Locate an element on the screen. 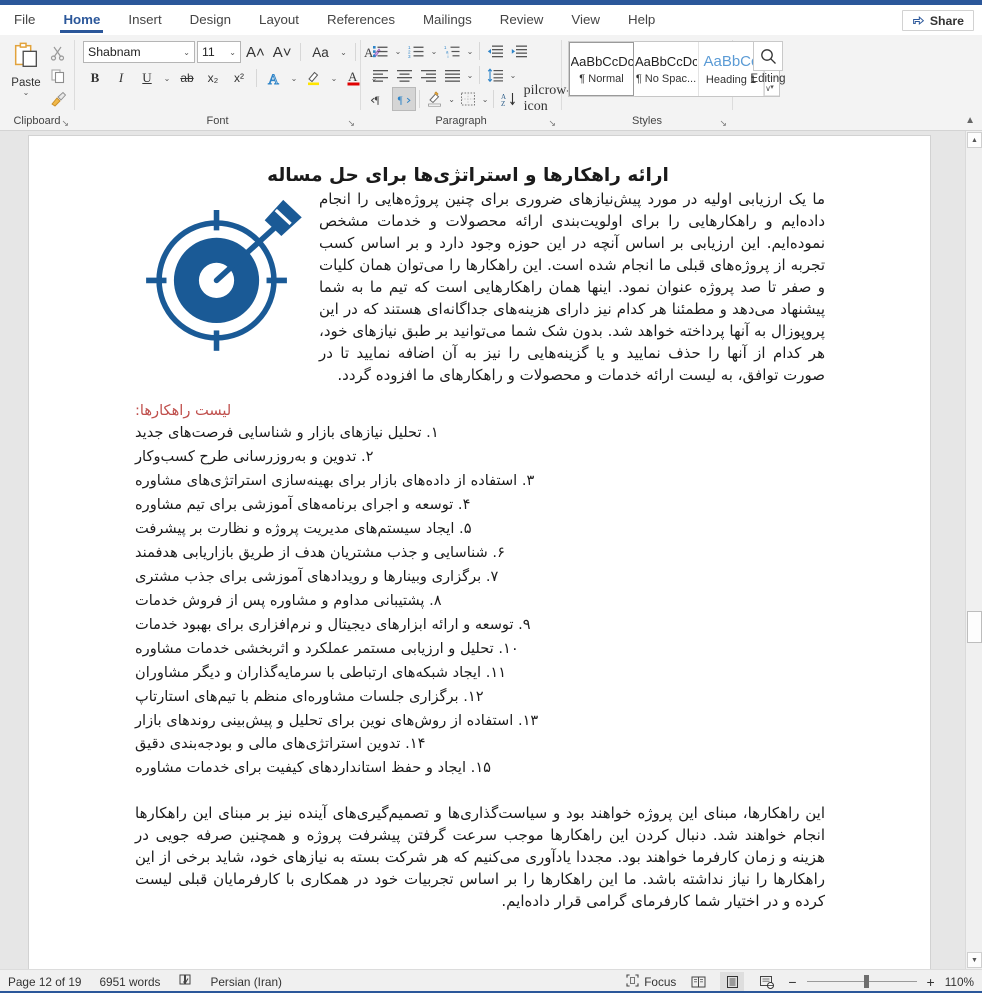 The image size is (982, 993). proofing-errors-icon is located at coordinates (185, 981).